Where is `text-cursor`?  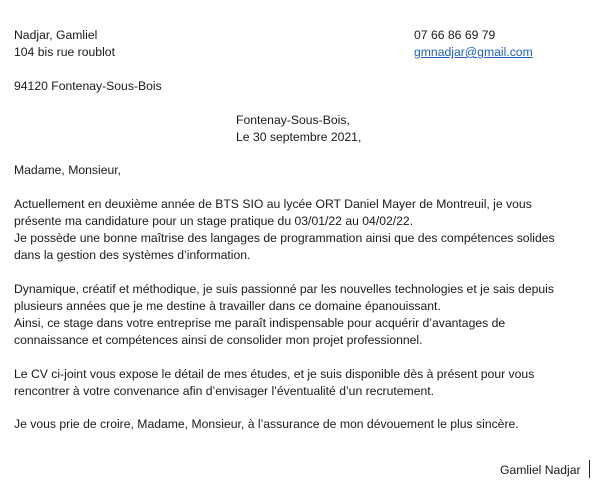
text-cursor is located at coordinates (589, 469).